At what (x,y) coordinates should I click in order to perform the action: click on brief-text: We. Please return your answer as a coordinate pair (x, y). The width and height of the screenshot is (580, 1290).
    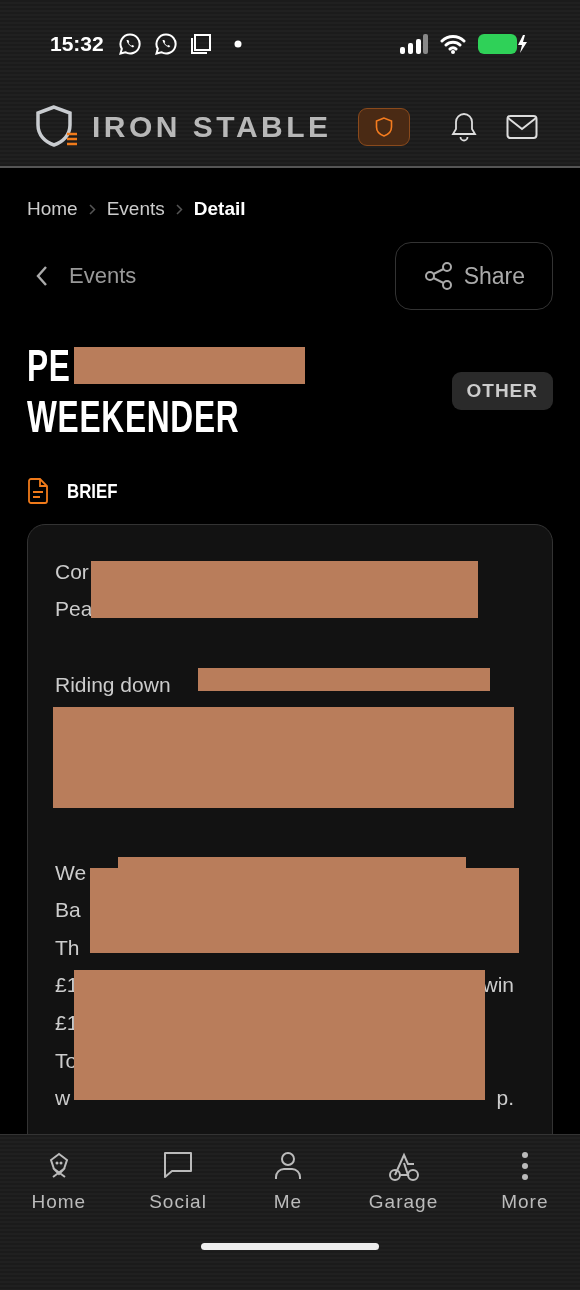
    Looking at the image, I should click on (71, 872).